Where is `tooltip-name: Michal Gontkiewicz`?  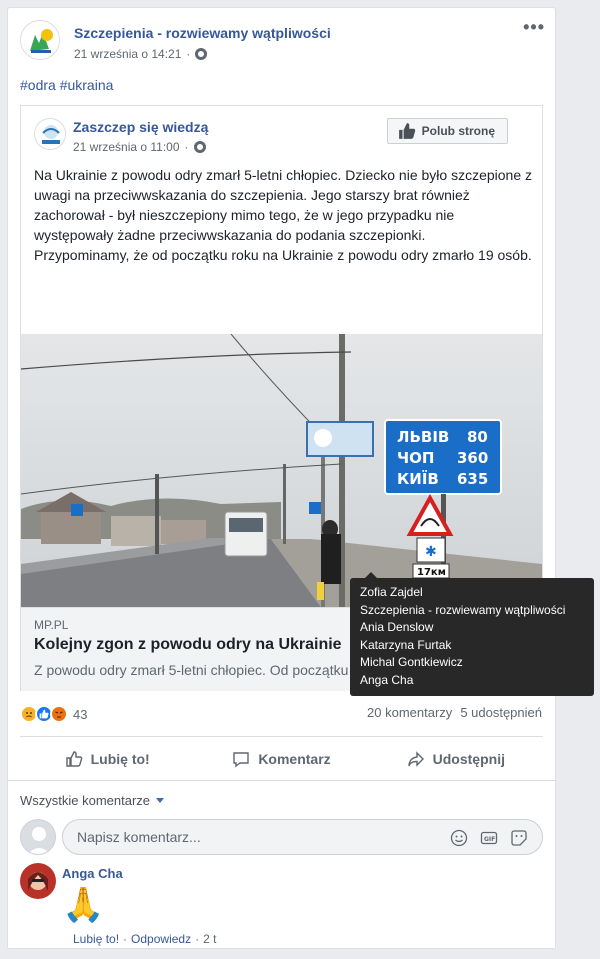
tooltip-name: Michal Gontkiewicz is located at coordinates (411, 662).